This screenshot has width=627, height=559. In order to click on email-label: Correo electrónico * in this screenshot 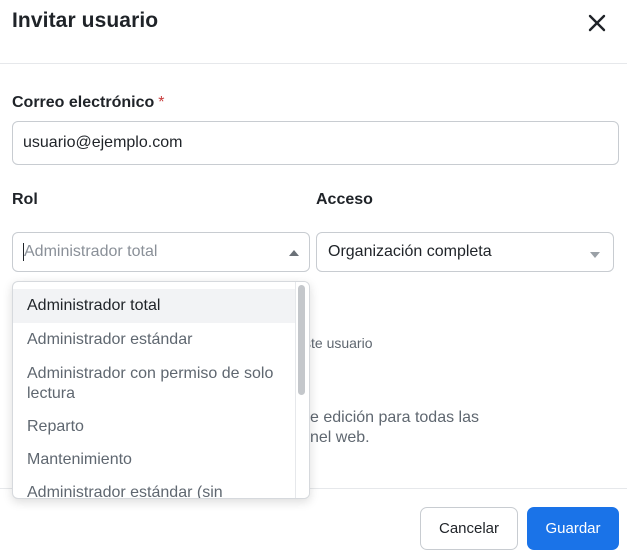, I will do `click(88, 103)`.